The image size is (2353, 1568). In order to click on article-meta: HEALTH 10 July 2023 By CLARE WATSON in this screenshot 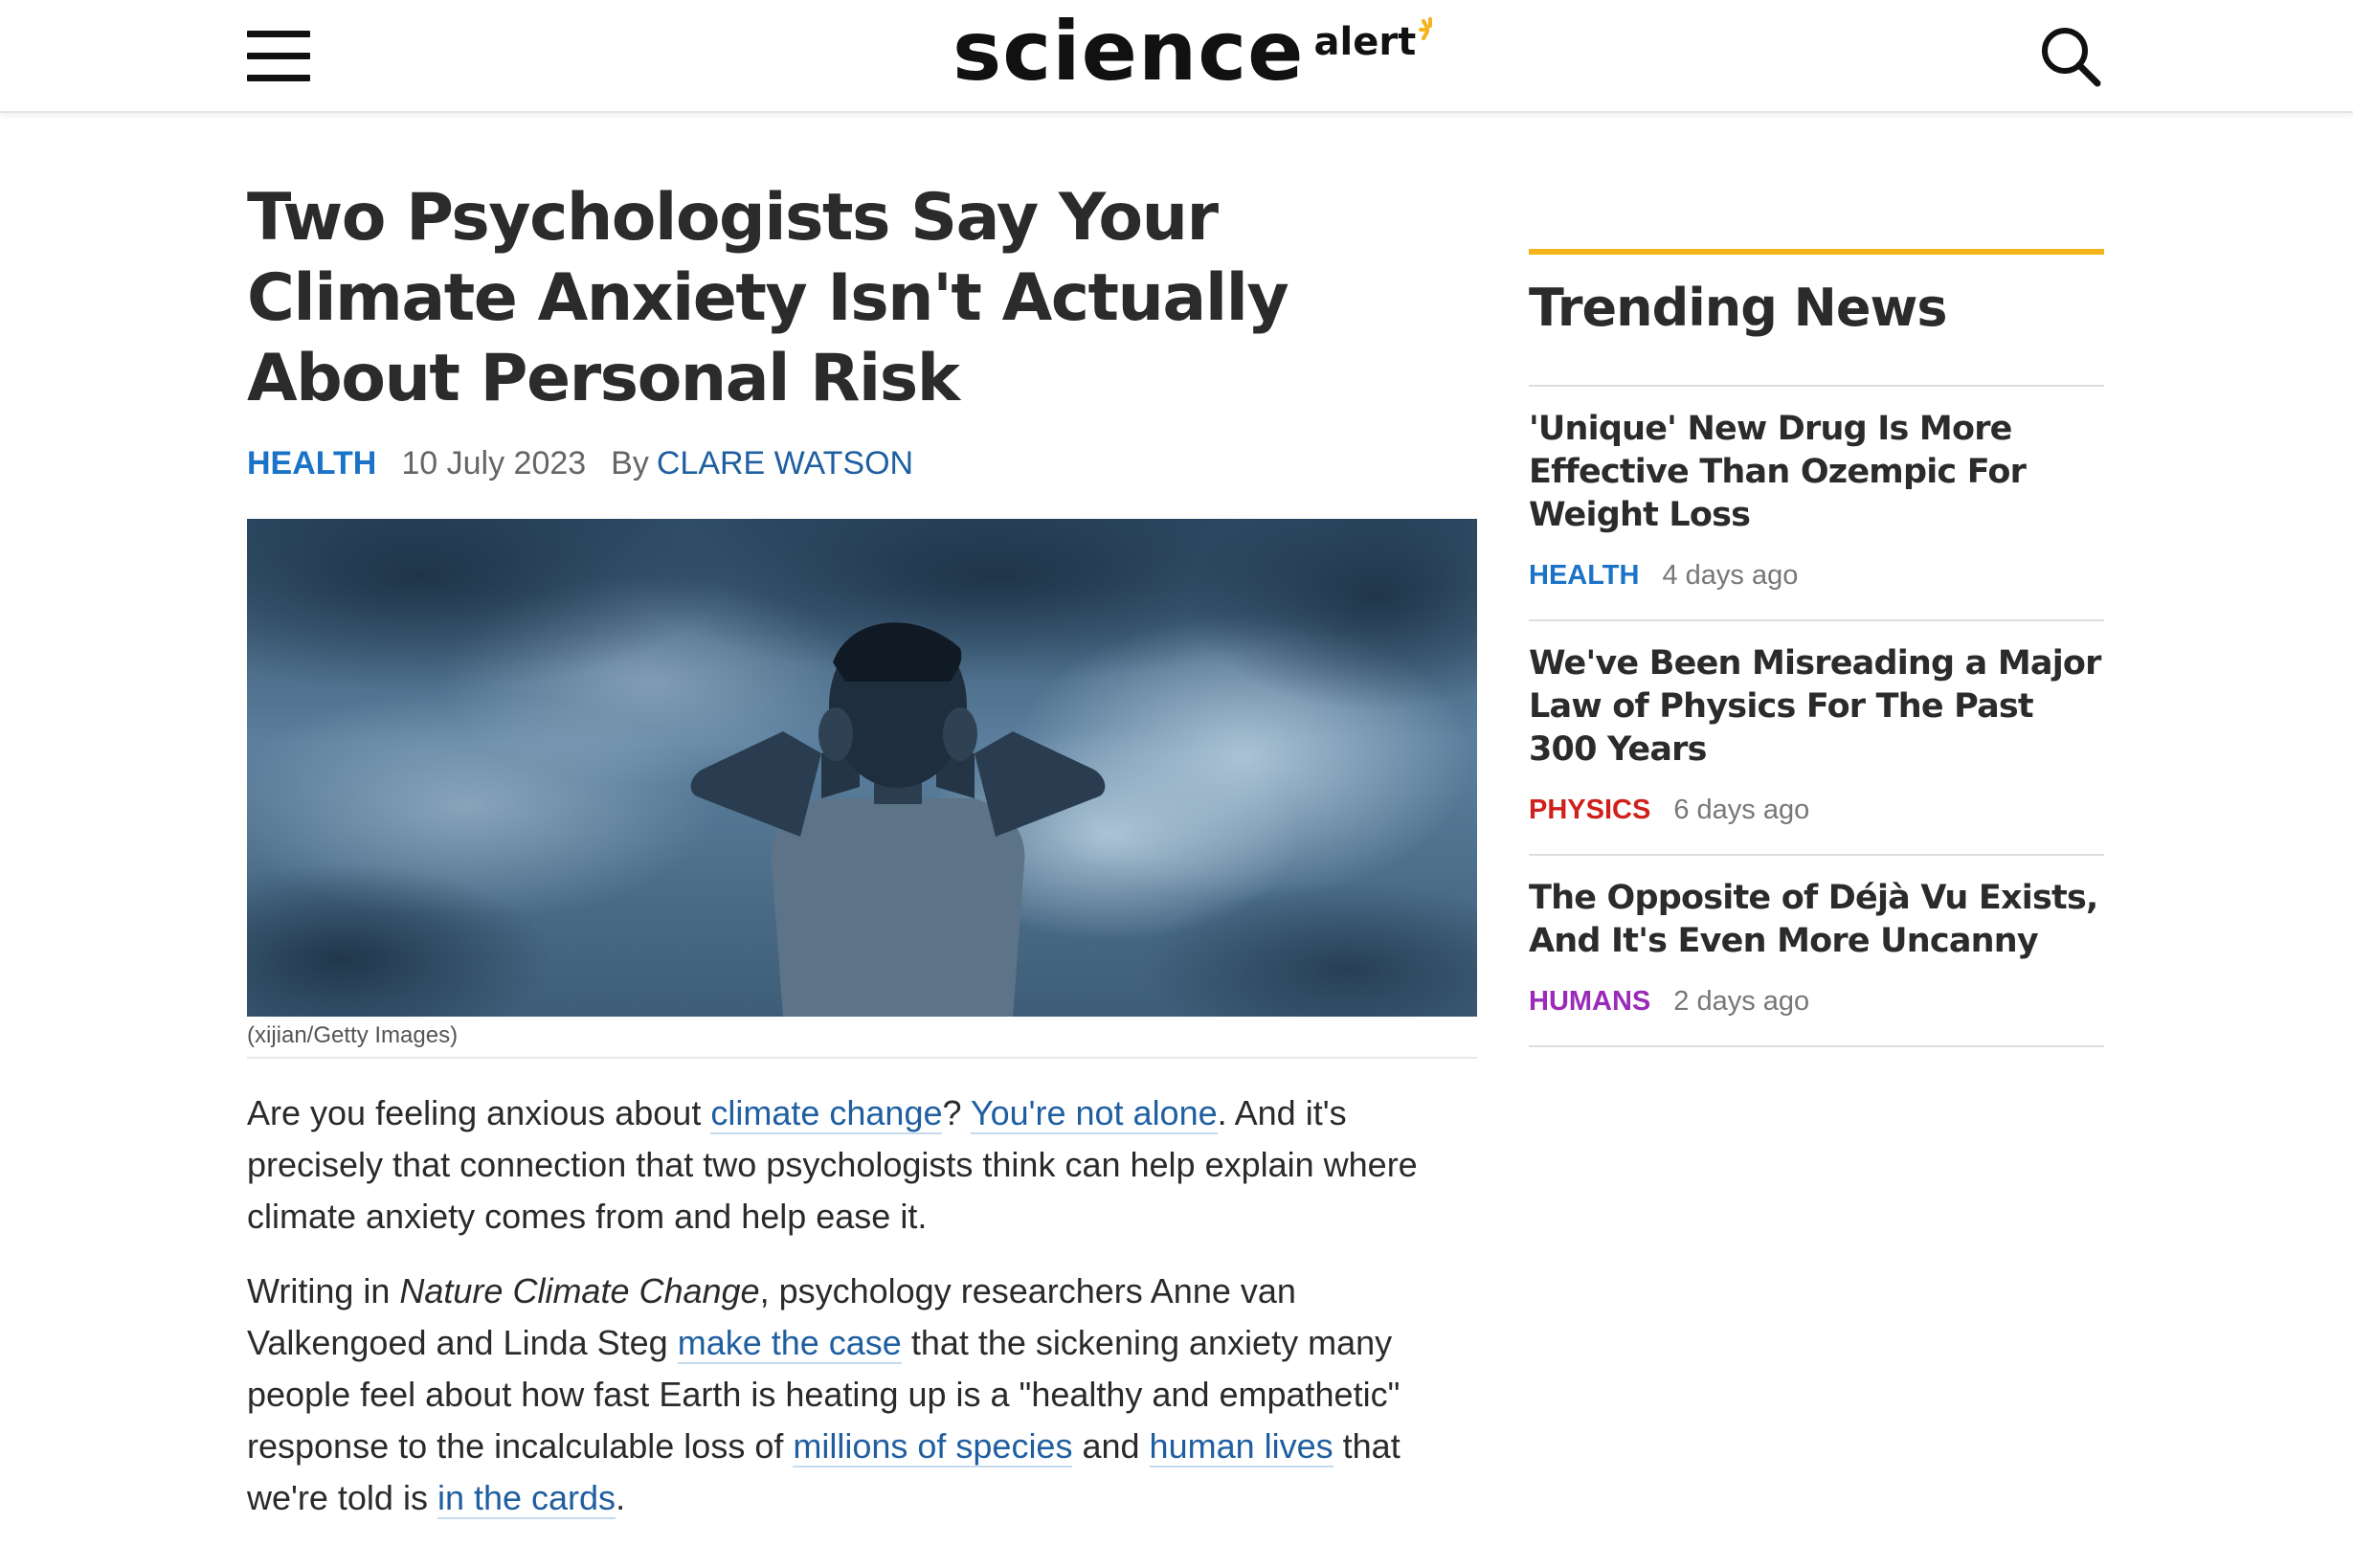, I will do `click(862, 463)`.